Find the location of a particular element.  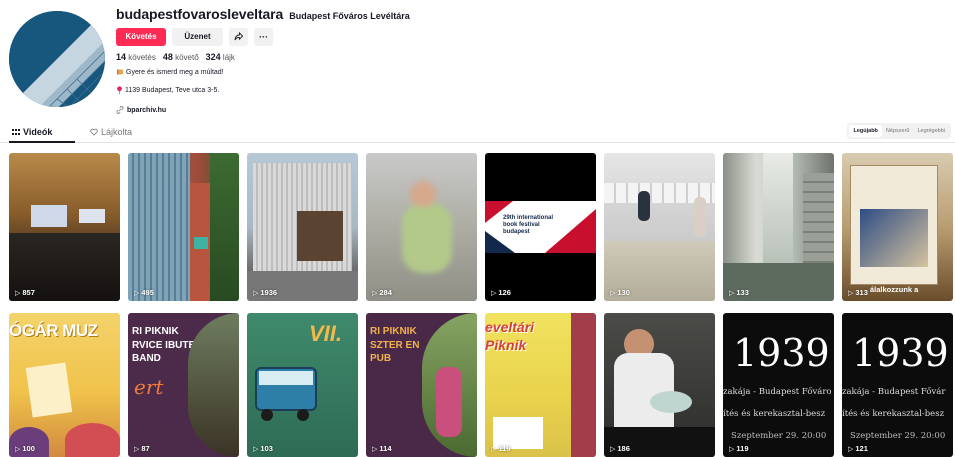

view-count: ▷ 313 is located at coordinates (858, 292).